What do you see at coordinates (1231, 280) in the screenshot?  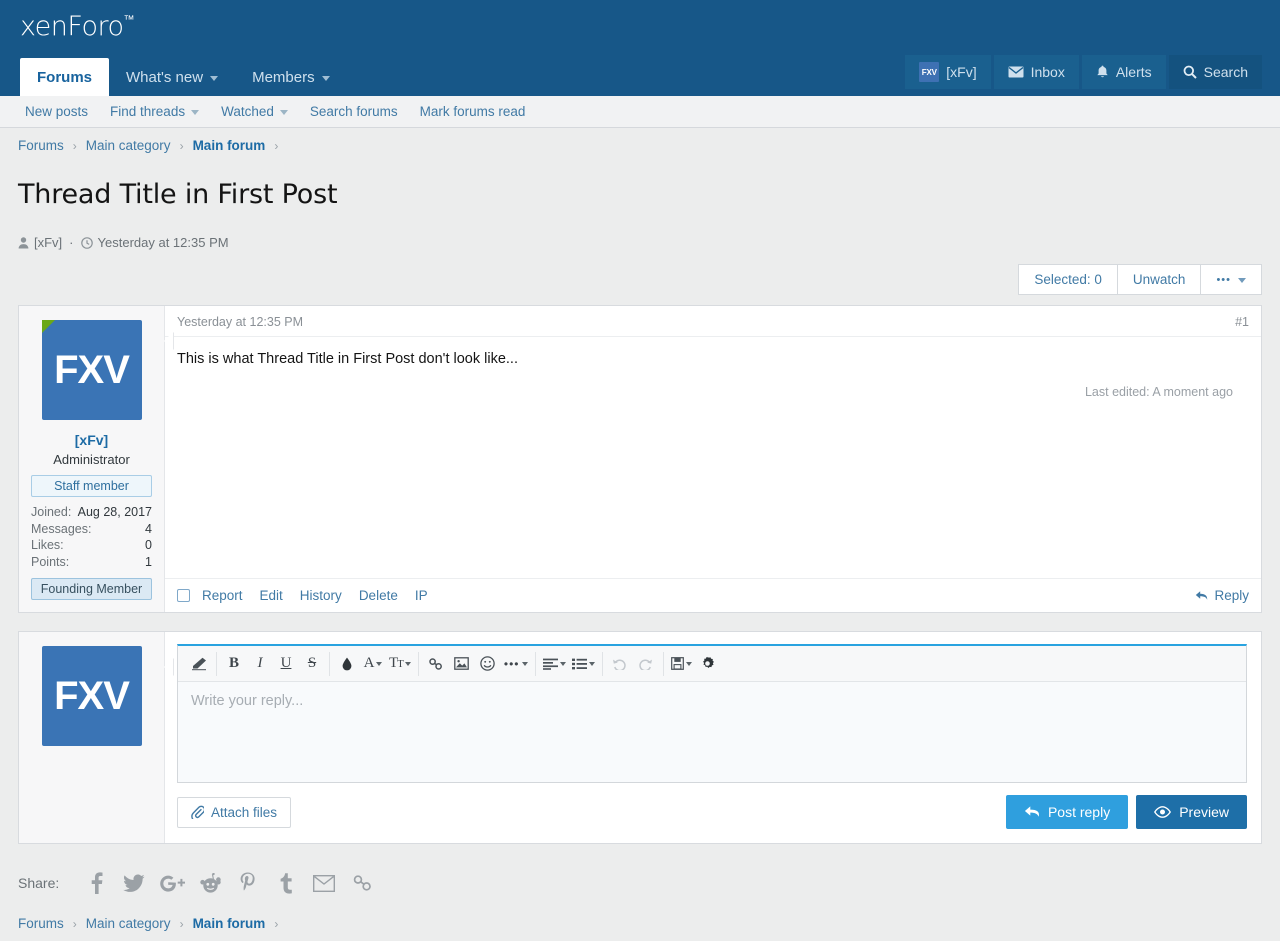 I see `more-actions-button: •••` at bounding box center [1231, 280].